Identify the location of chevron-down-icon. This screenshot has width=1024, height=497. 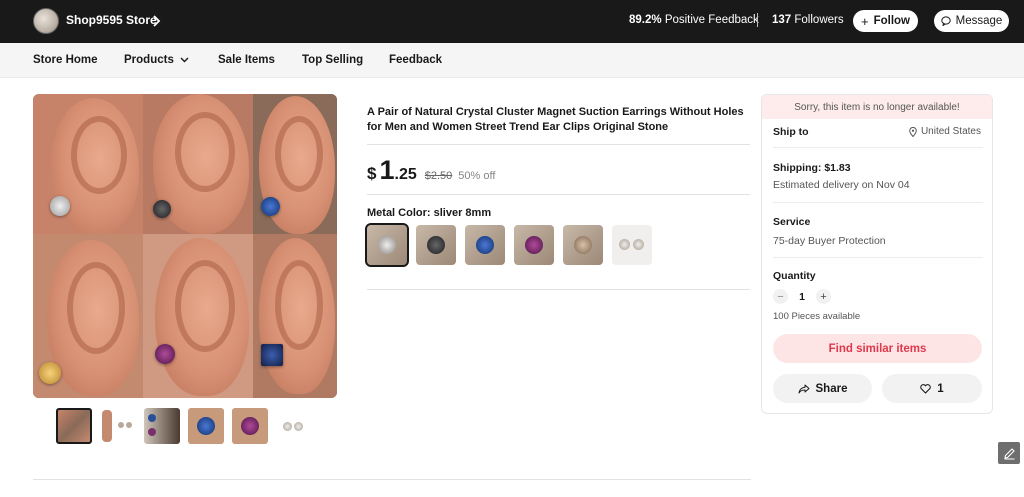
(184, 60).